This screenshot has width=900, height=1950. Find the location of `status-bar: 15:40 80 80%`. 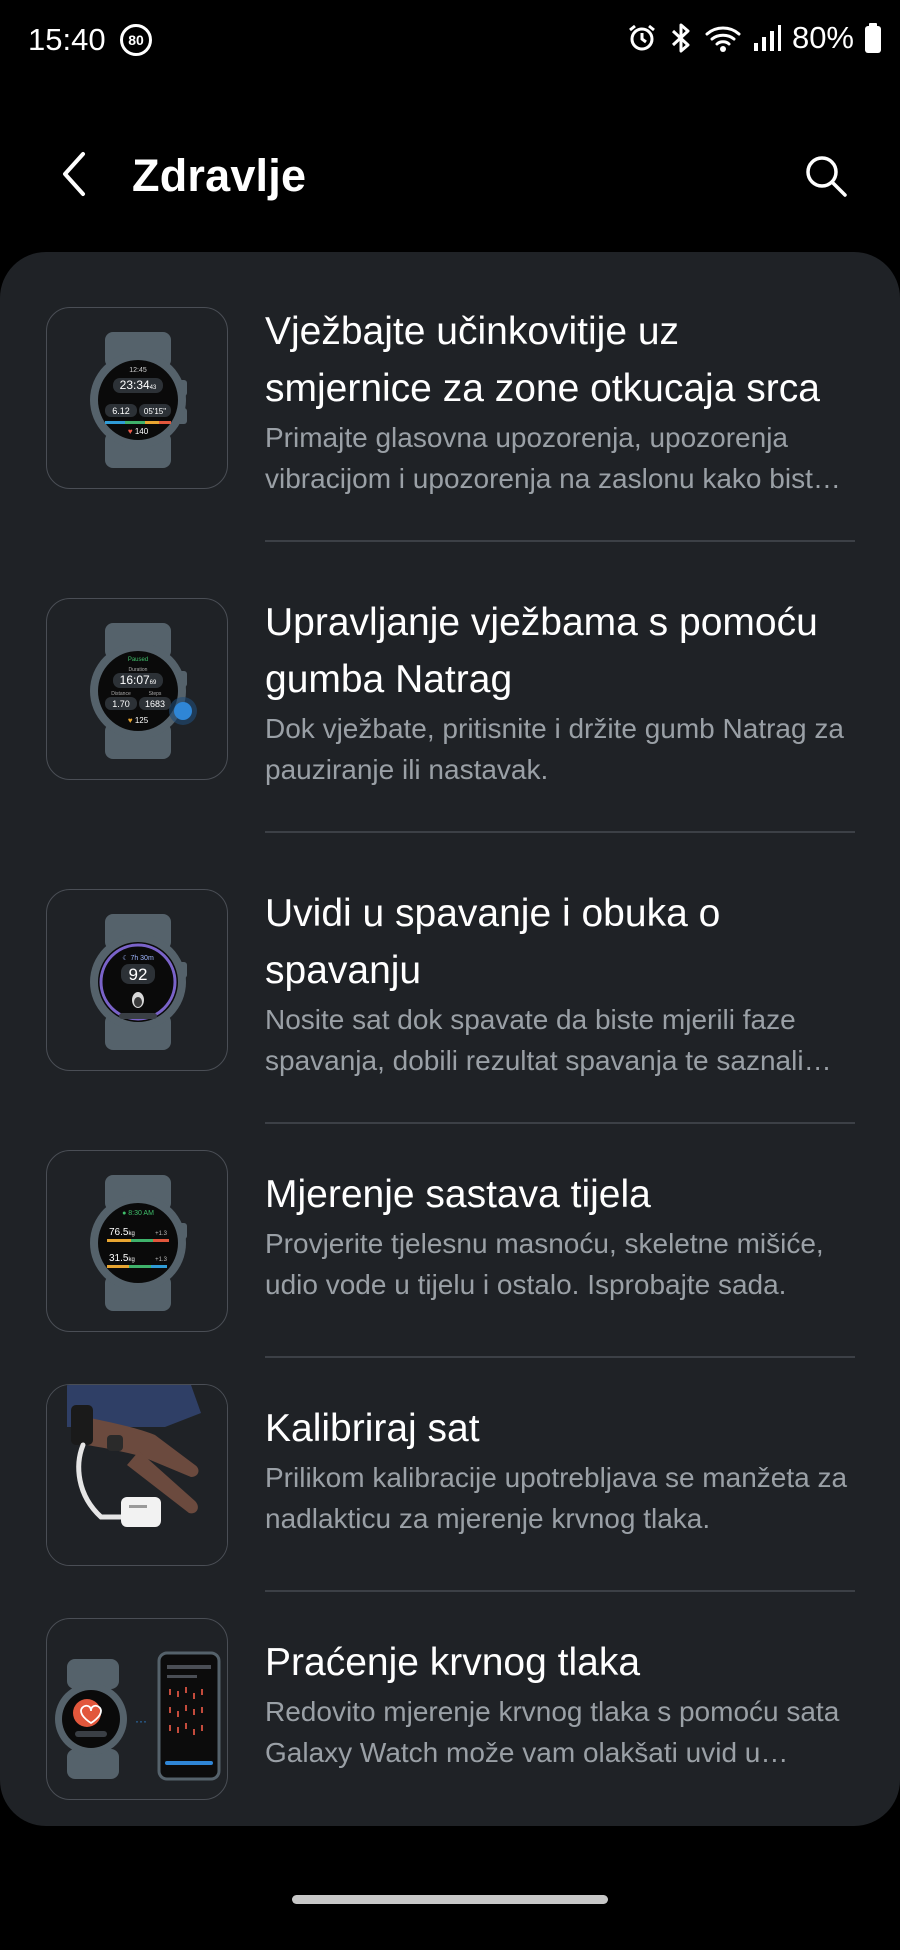

status-bar: 15:40 80 80% is located at coordinates (450, 42).